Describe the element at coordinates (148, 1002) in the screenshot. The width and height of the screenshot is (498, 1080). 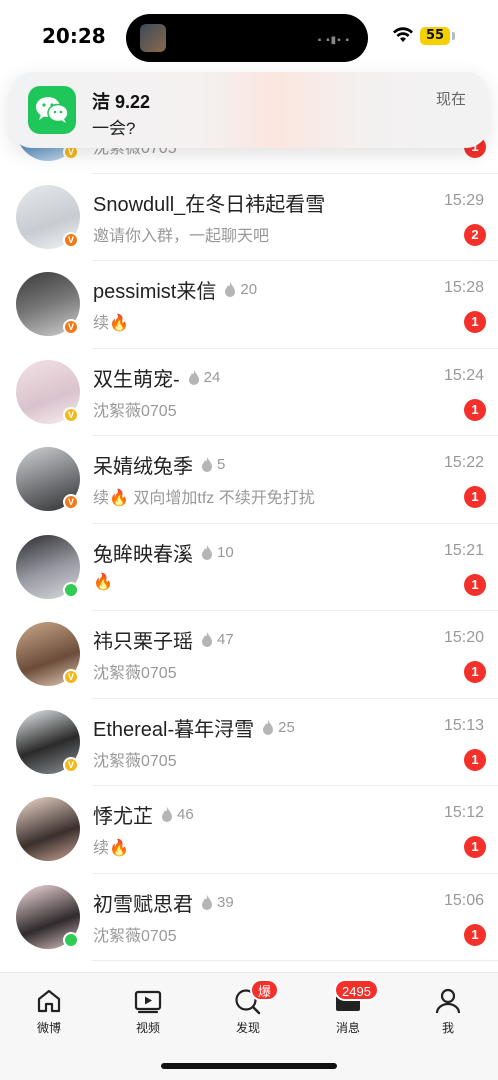
I see `video-icon` at that location.